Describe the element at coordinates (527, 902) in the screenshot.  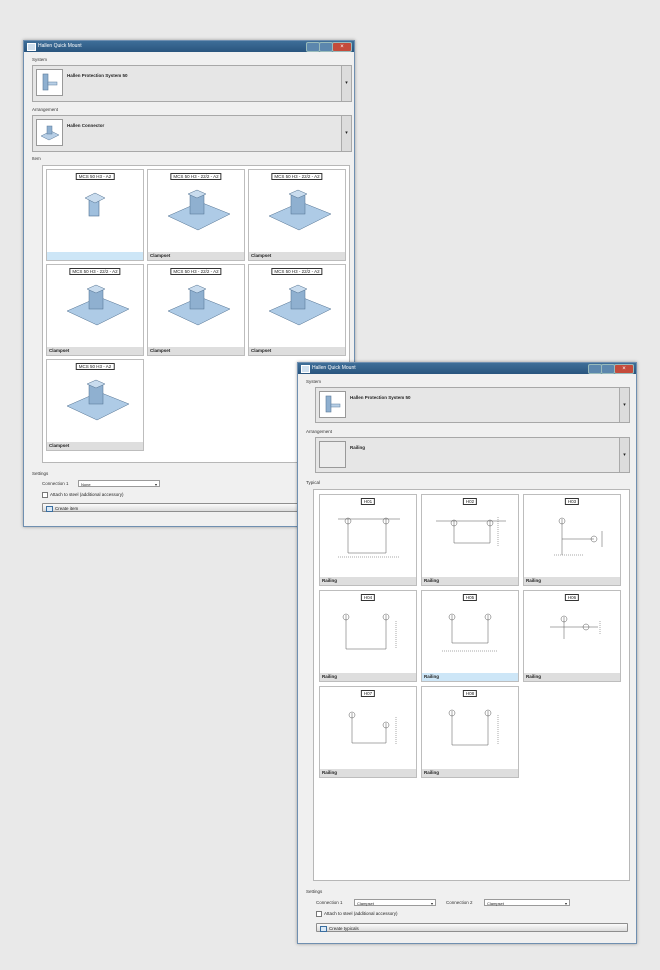
I see `connection2-dropdown: Clampset ▾` at that location.